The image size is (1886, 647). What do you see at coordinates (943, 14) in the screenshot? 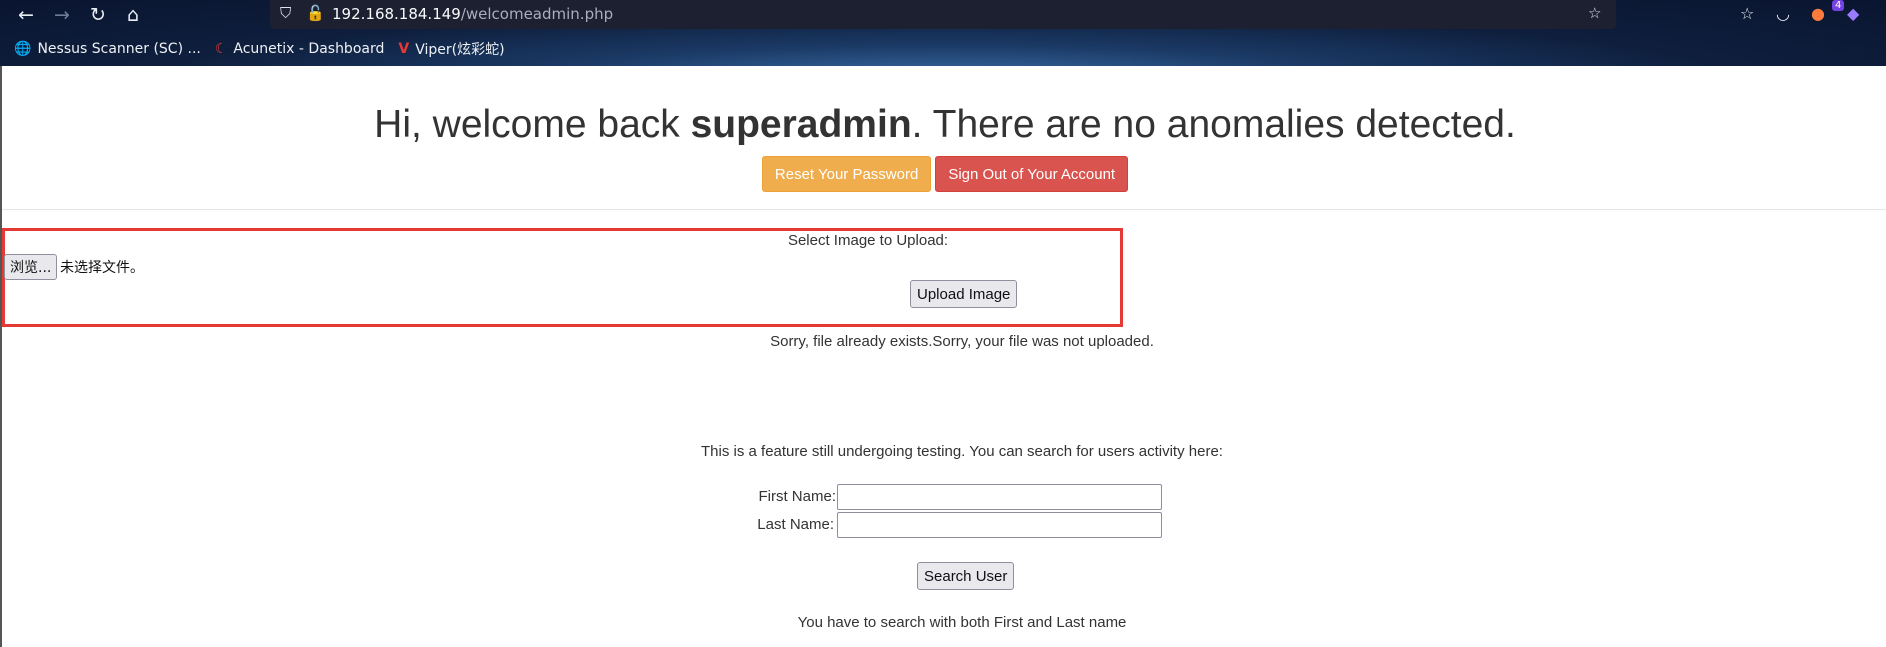
I see `address-bar: ⛉ 🔓 192.168.184.149/welcomeadmin.php ☆` at bounding box center [943, 14].